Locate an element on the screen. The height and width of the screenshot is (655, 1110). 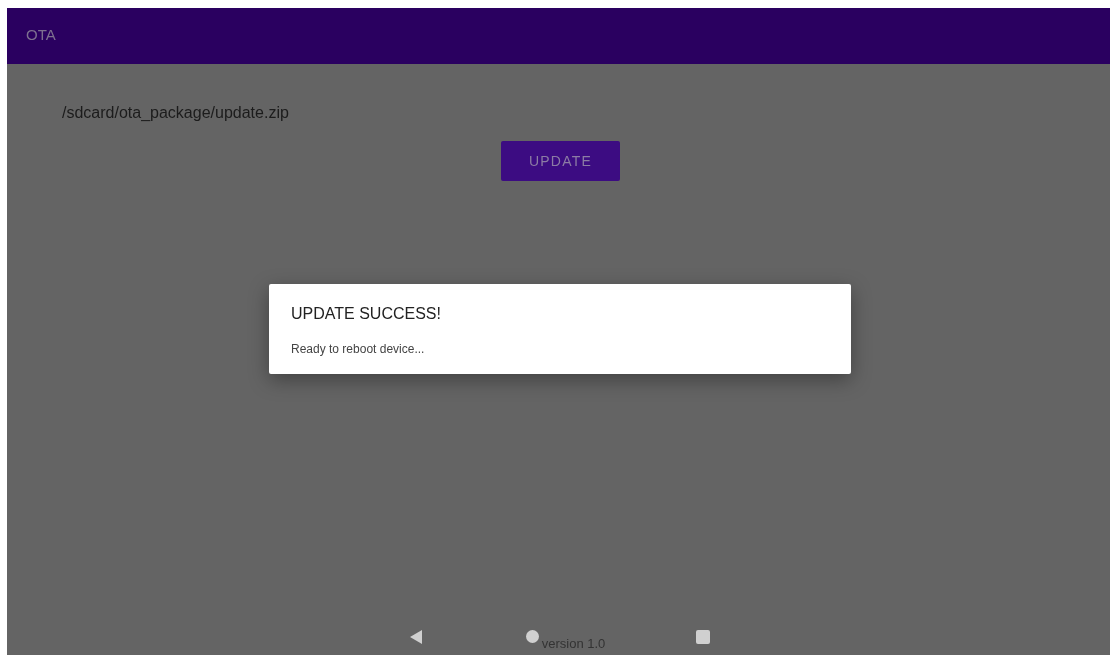
file-path: /sdcard/ota_package/update.zip is located at coordinates (176, 113).